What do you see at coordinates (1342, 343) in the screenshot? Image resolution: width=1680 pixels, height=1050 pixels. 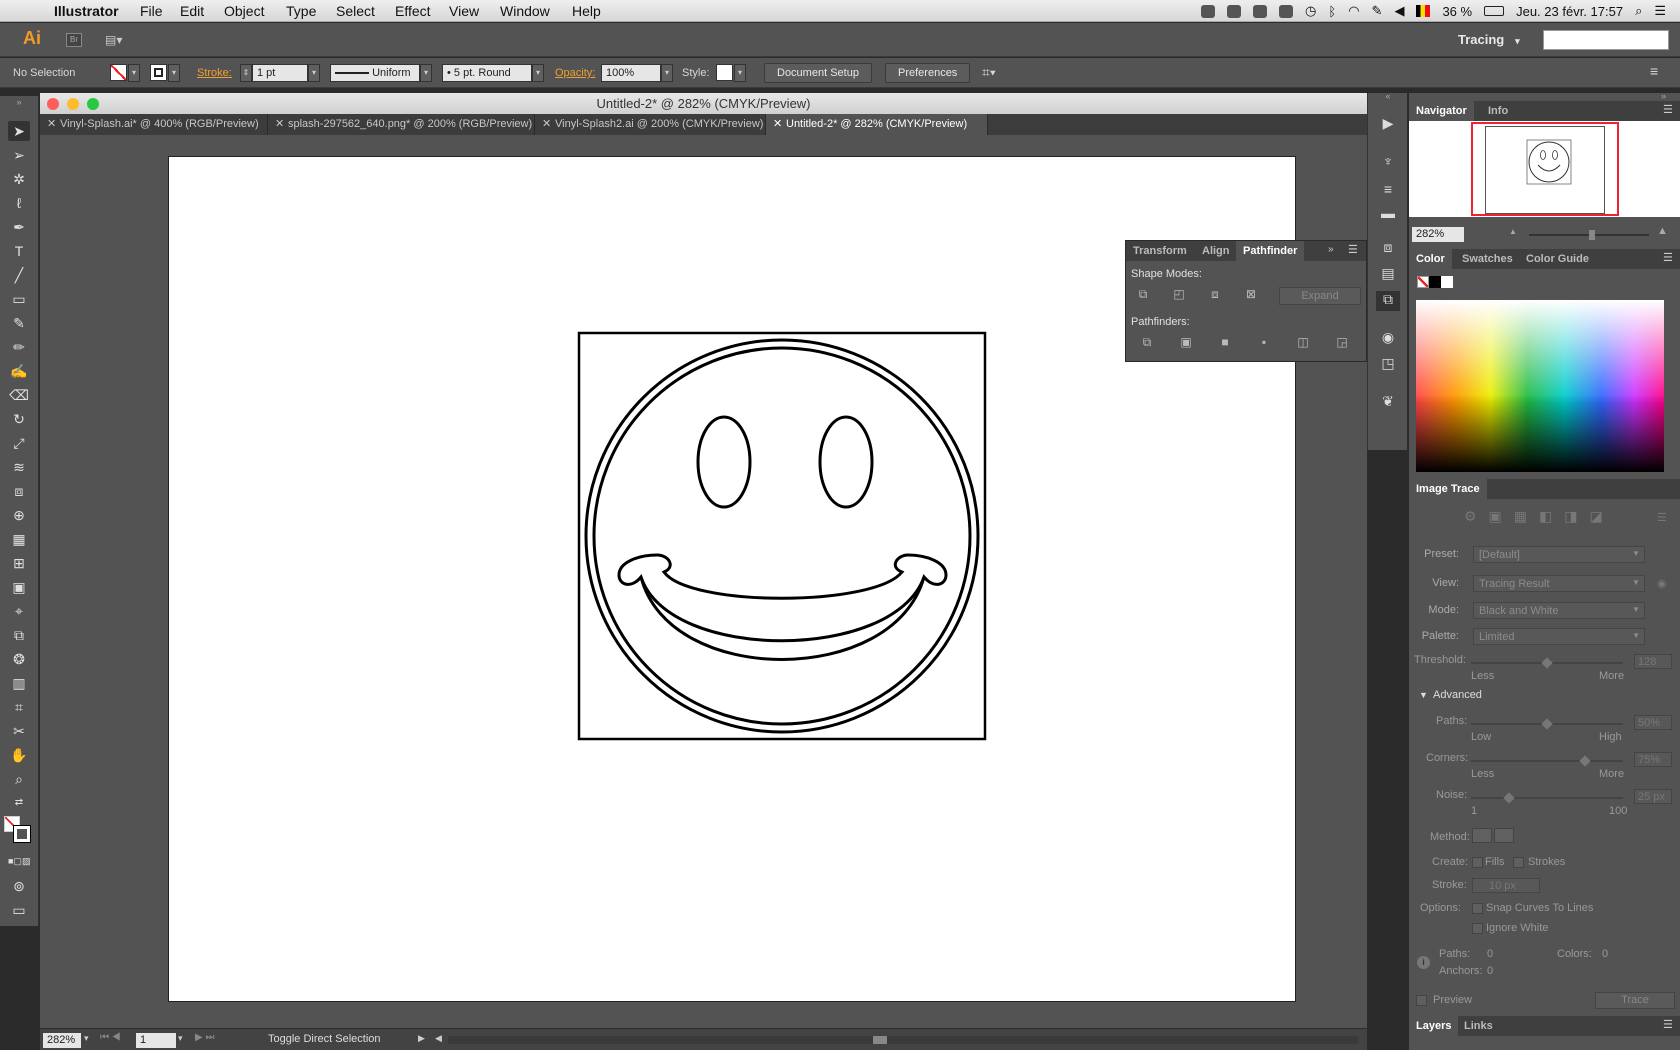 I see `minus-back-icon: ◲` at bounding box center [1342, 343].